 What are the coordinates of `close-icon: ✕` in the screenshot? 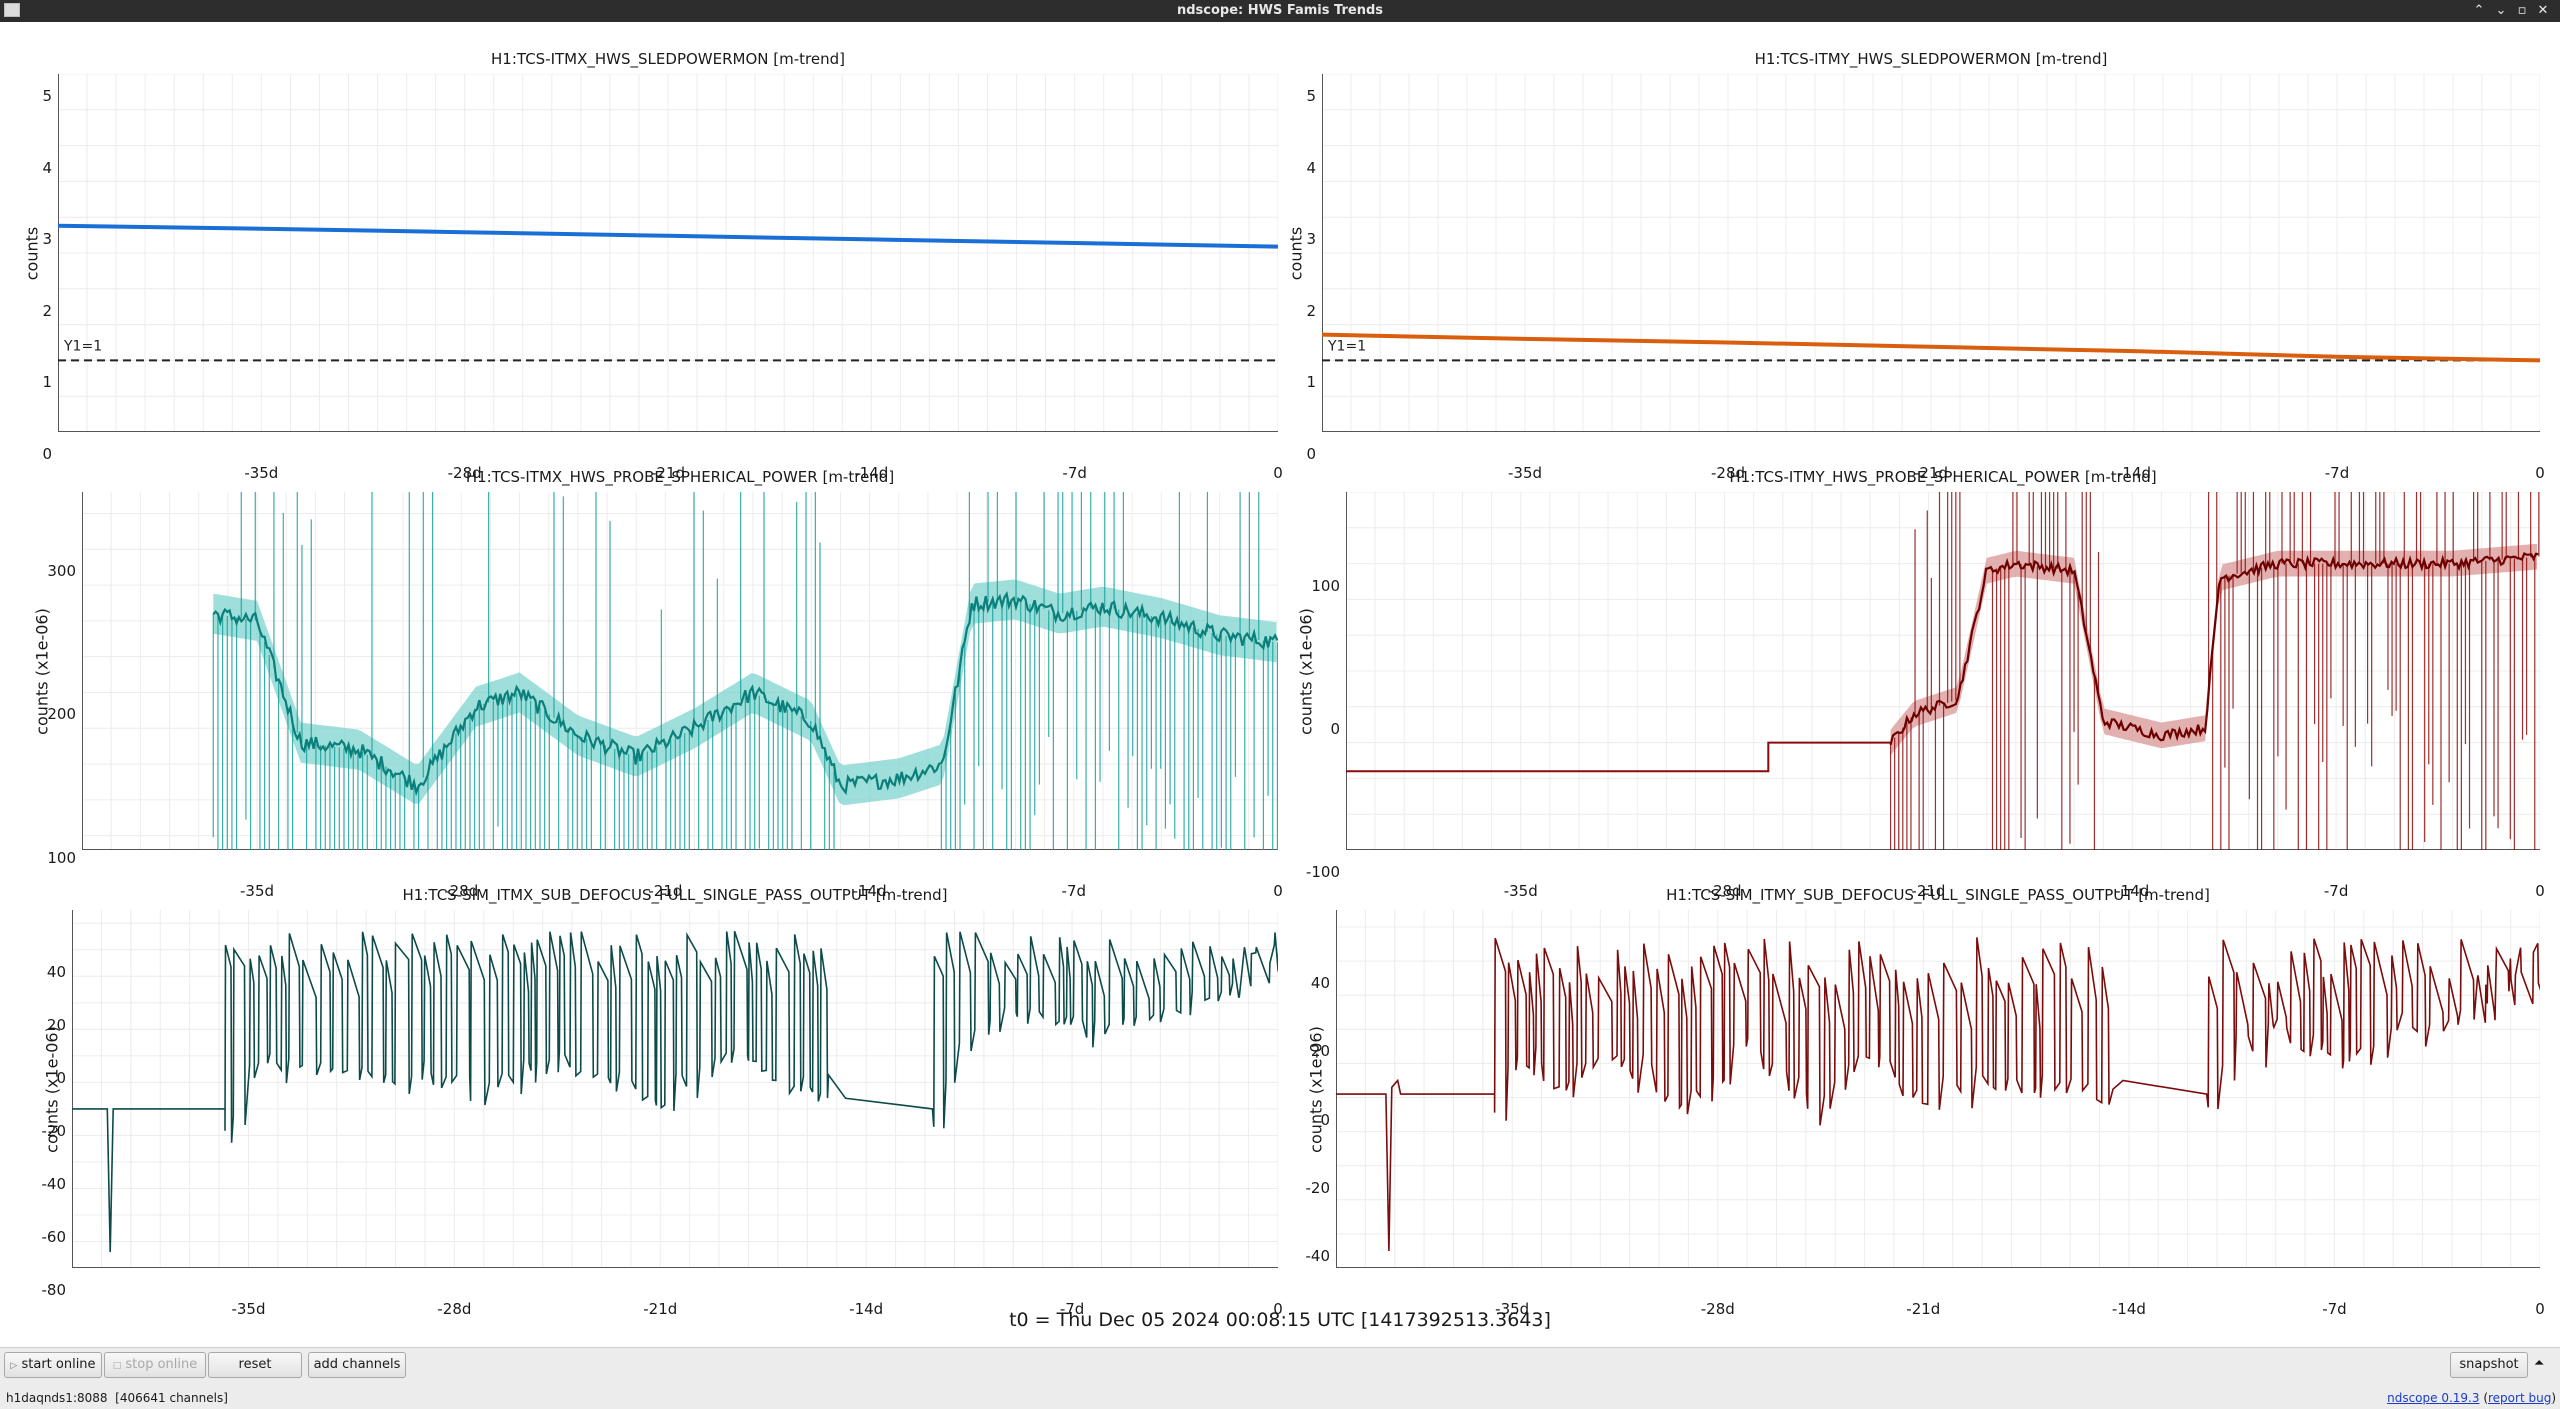 It's located at (2543, 11).